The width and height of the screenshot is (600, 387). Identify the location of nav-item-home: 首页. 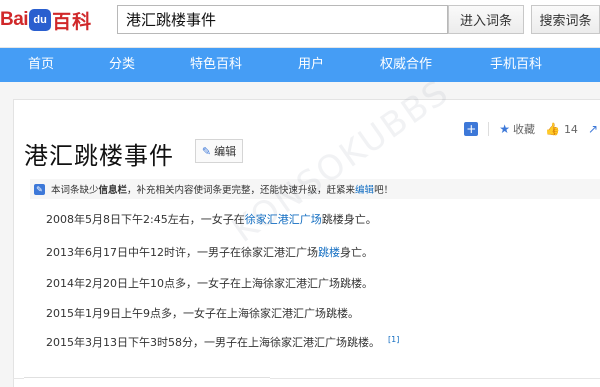
(41, 65).